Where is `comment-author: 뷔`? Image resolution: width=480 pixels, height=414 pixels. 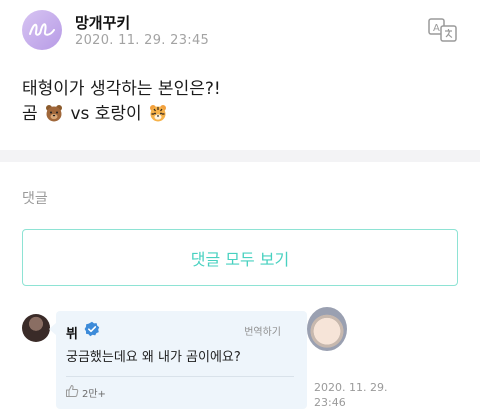 comment-author: 뷔 is located at coordinates (72, 332).